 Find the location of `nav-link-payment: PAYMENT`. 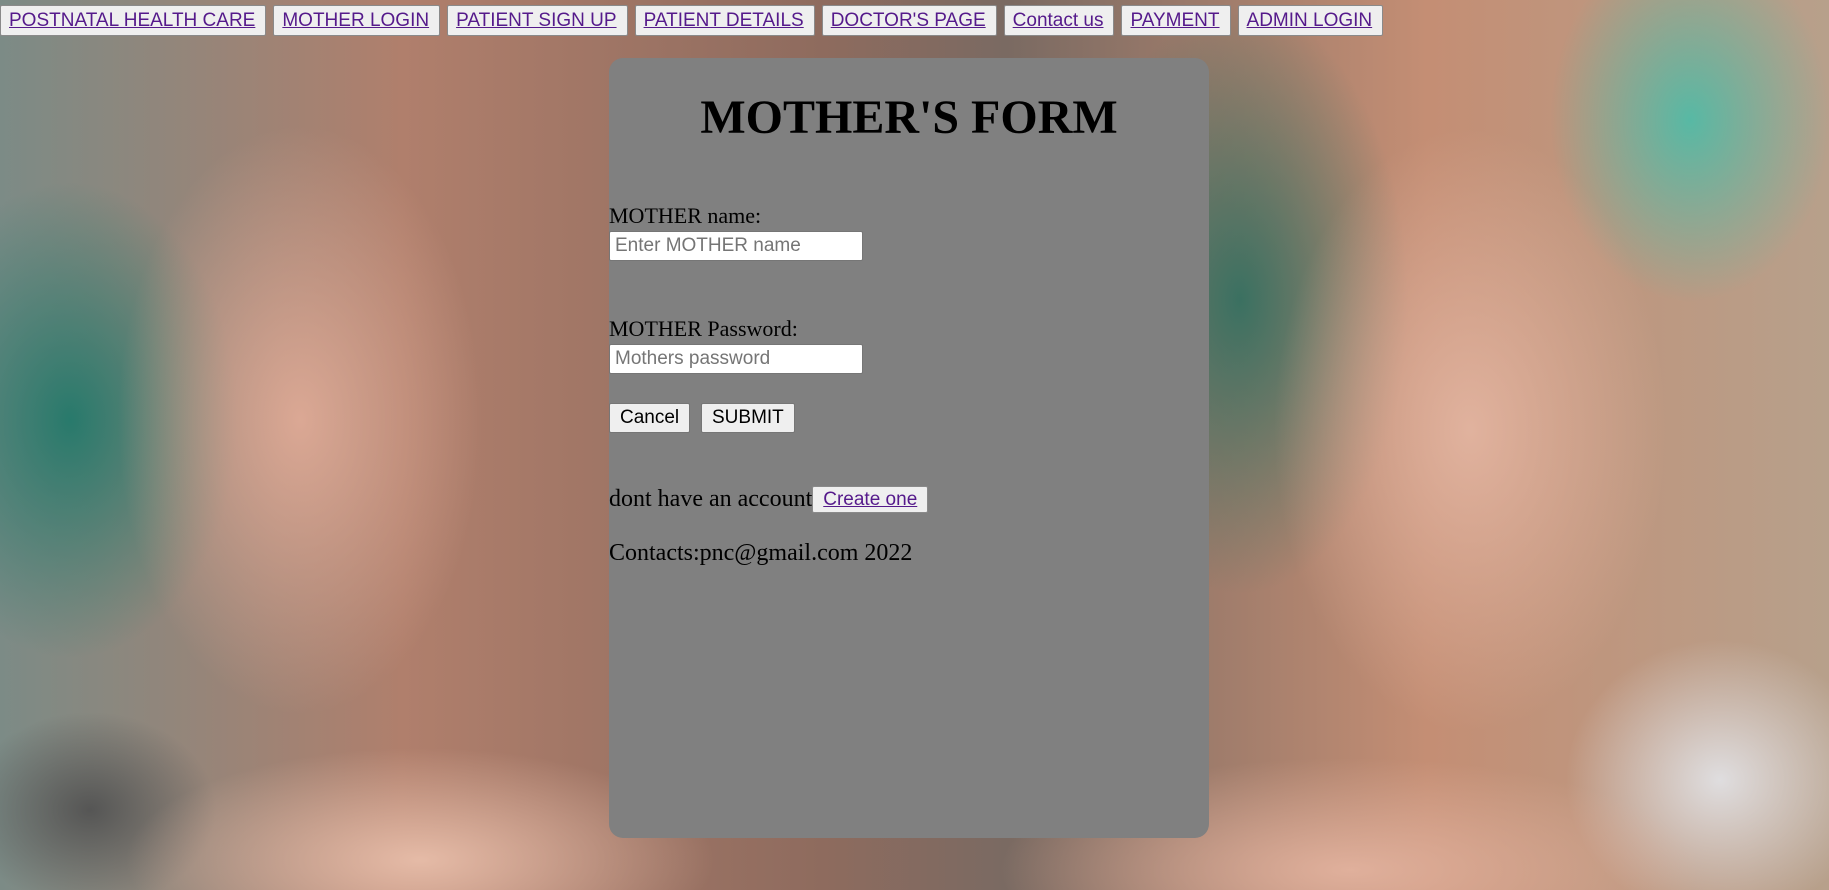

nav-link-payment: PAYMENT is located at coordinates (1176, 20).